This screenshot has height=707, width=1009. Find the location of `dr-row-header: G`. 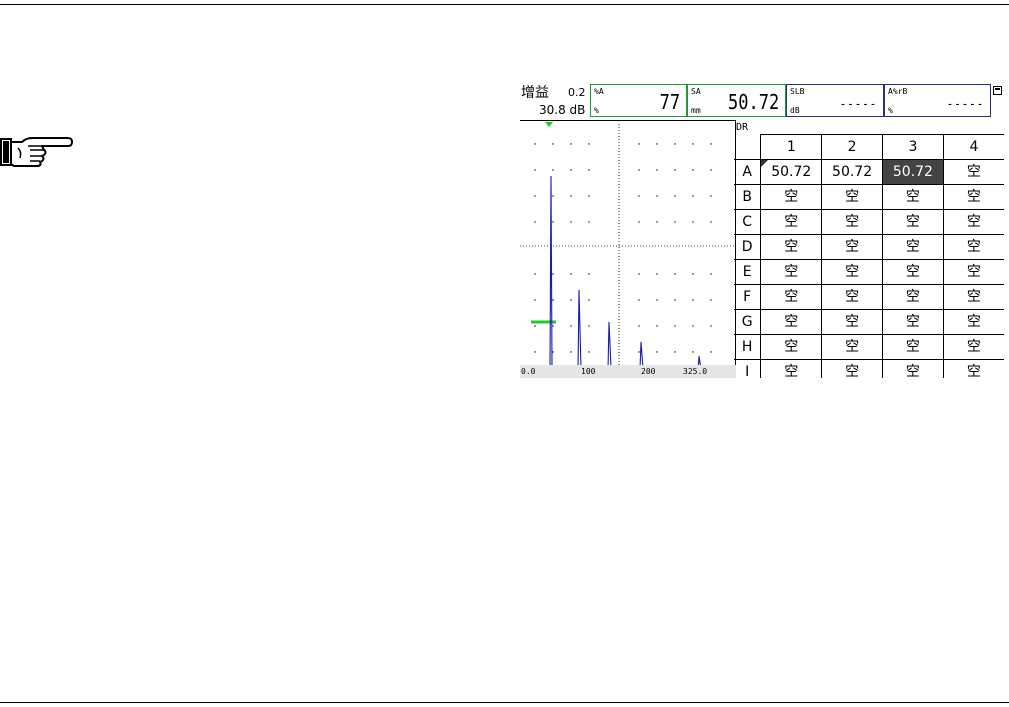

dr-row-header: G is located at coordinates (747, 322).